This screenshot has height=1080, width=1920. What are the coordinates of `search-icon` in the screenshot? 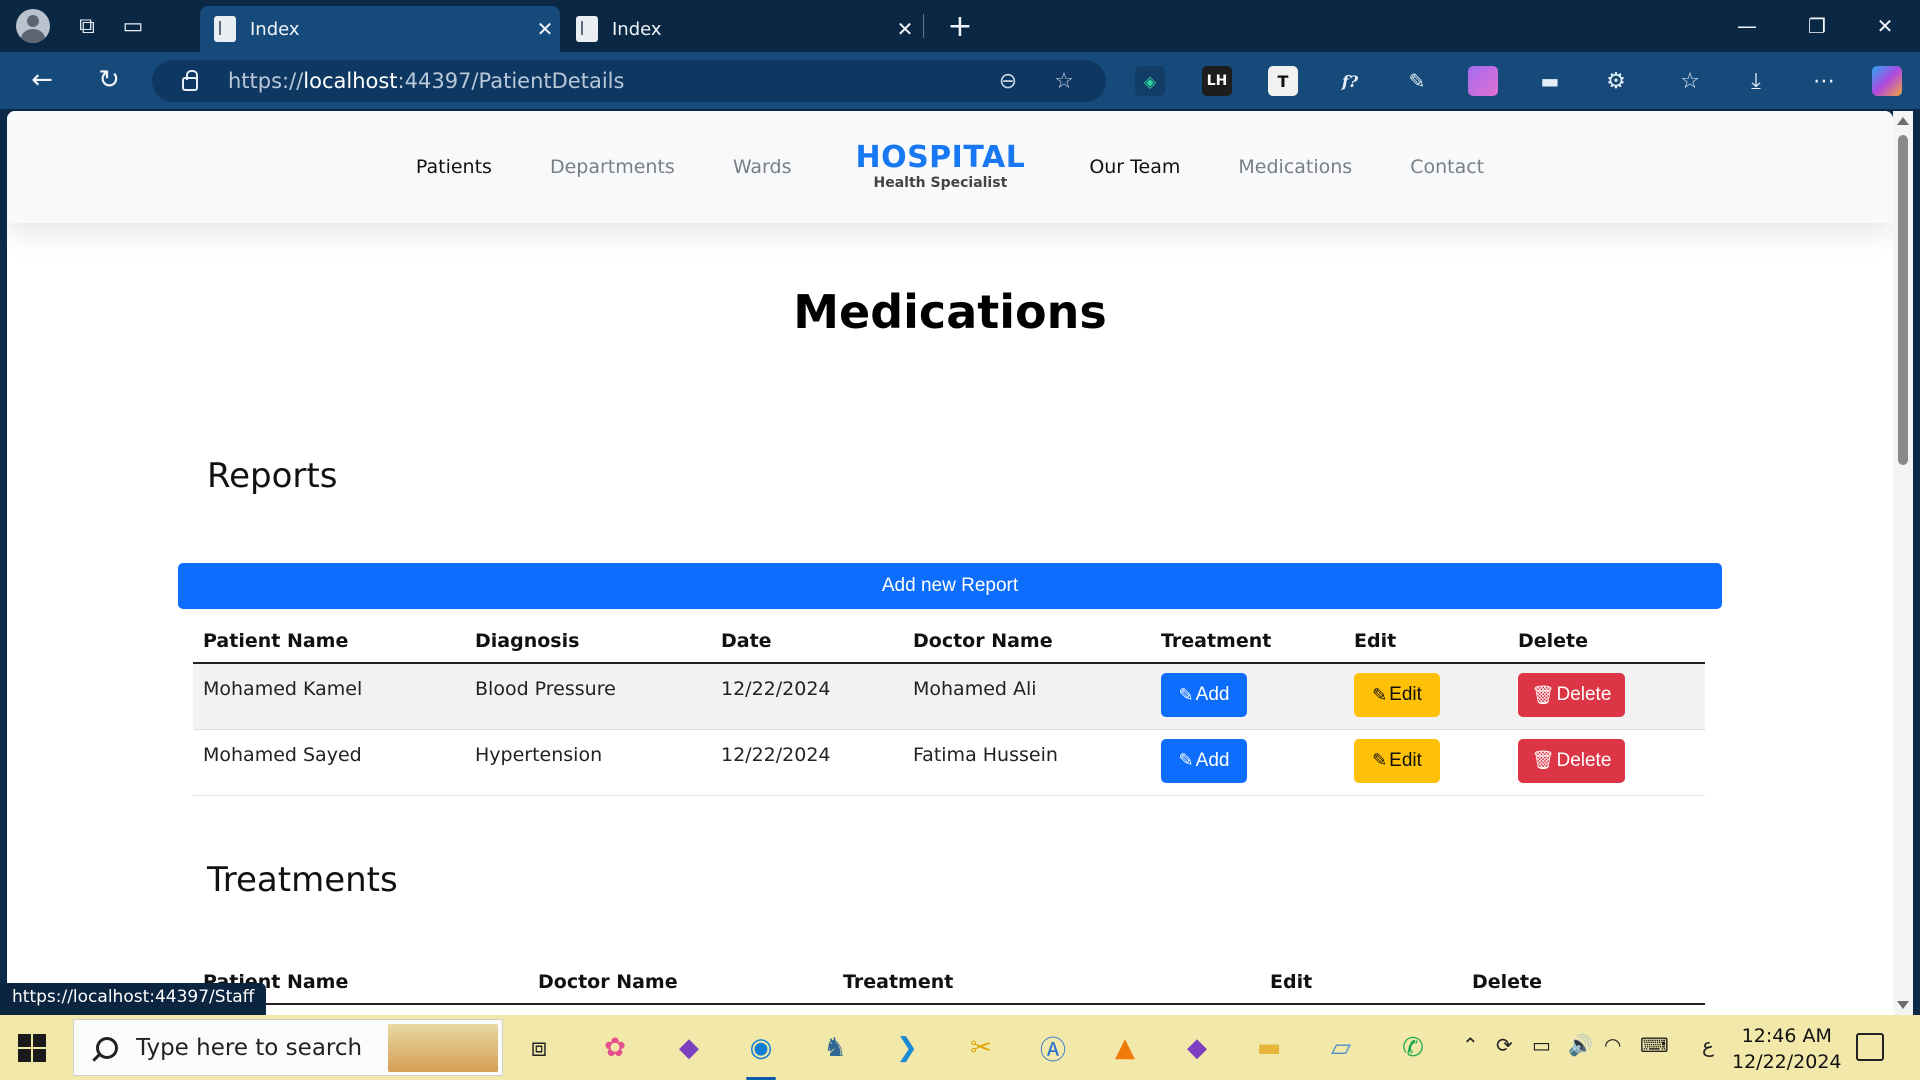 It's located at (107, 1047).